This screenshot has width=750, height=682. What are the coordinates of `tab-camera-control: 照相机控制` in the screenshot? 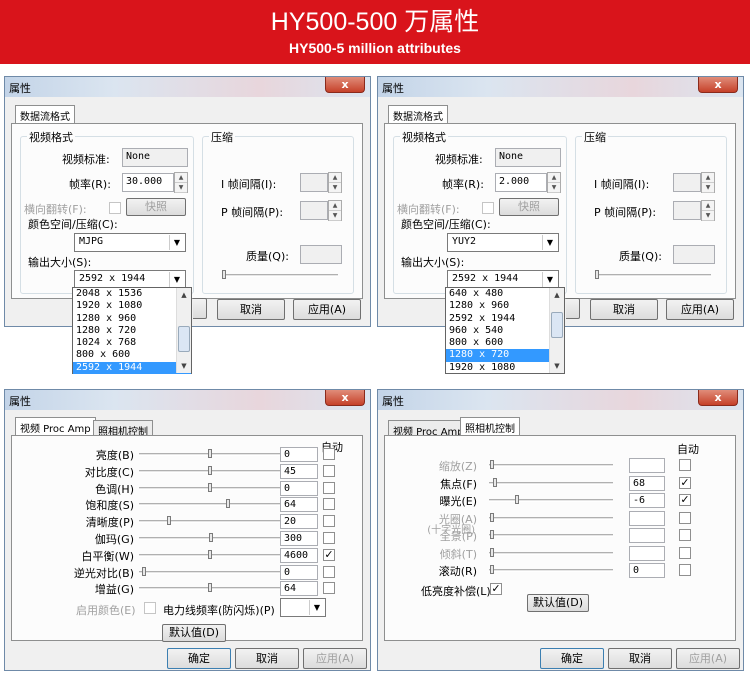 It's located at (490, 426).